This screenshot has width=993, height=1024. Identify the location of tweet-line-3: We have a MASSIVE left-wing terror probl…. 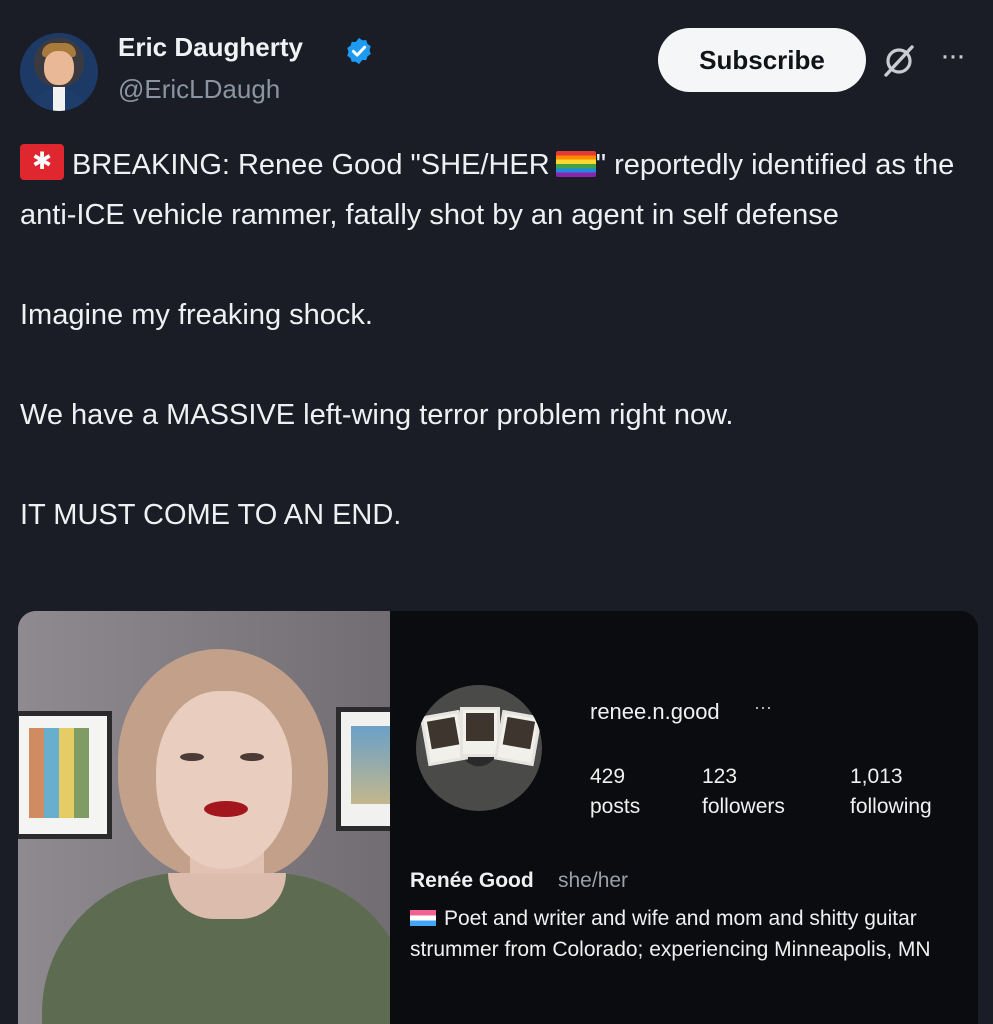
(377, 415).